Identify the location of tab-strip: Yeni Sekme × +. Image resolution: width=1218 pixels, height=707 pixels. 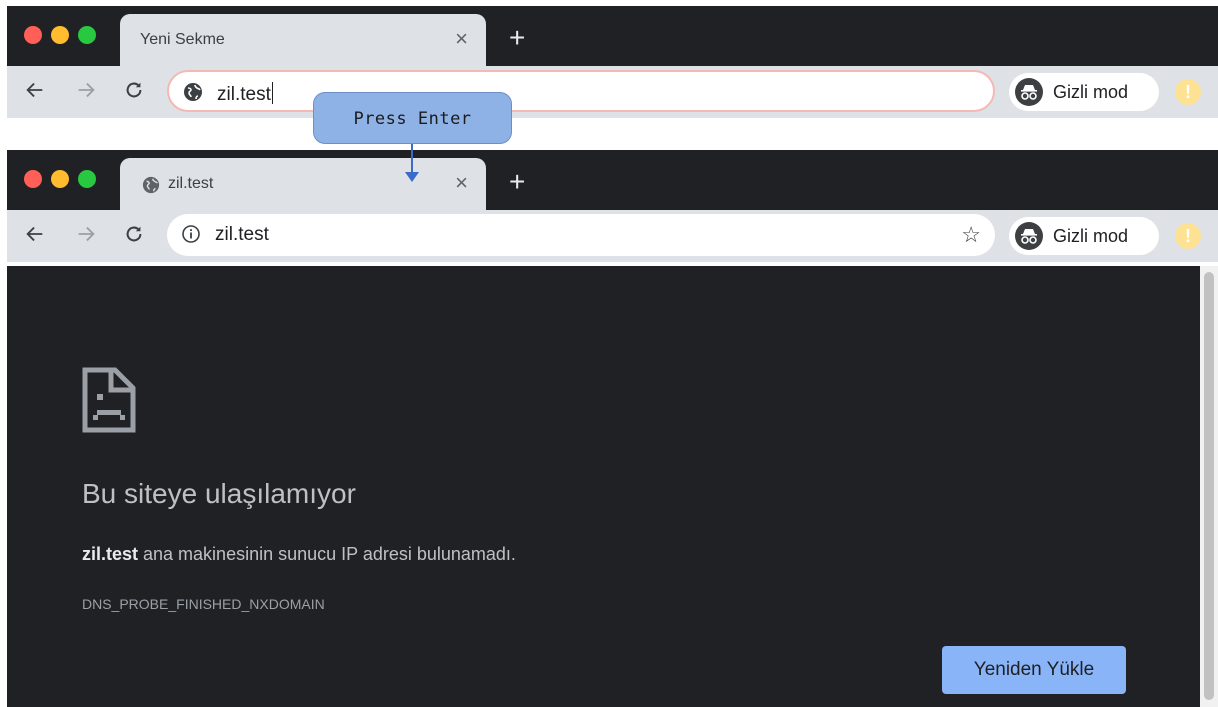
(612, 36).